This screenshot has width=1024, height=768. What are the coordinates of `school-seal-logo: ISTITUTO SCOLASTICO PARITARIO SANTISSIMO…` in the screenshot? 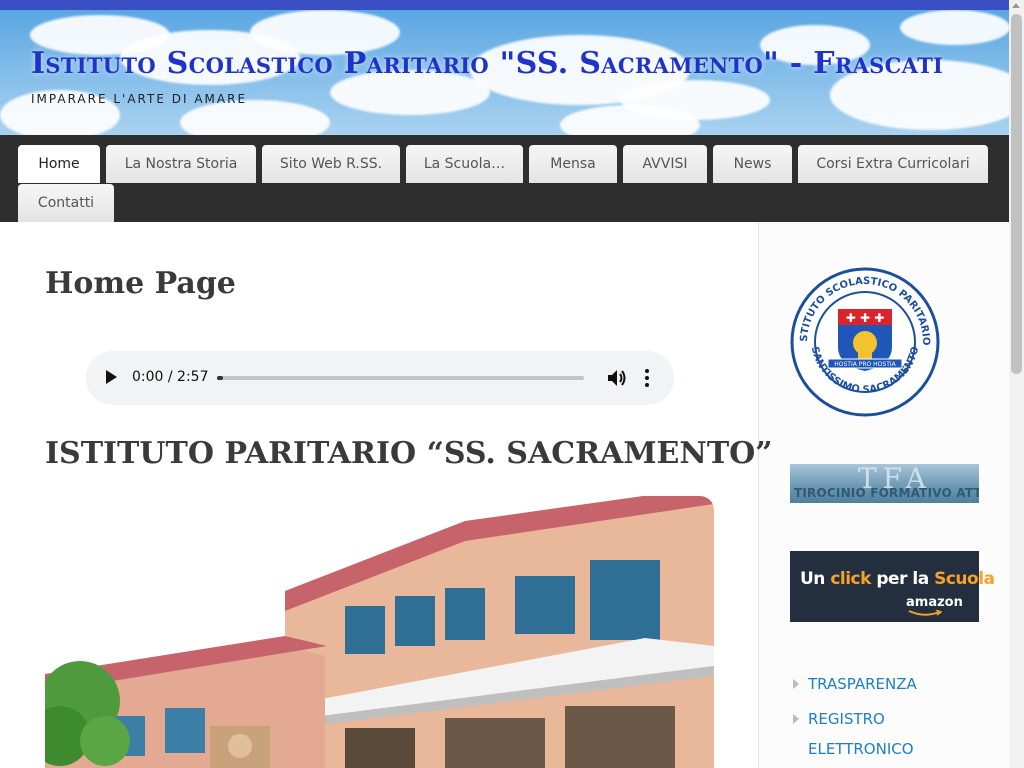 It's located at (865, 342).